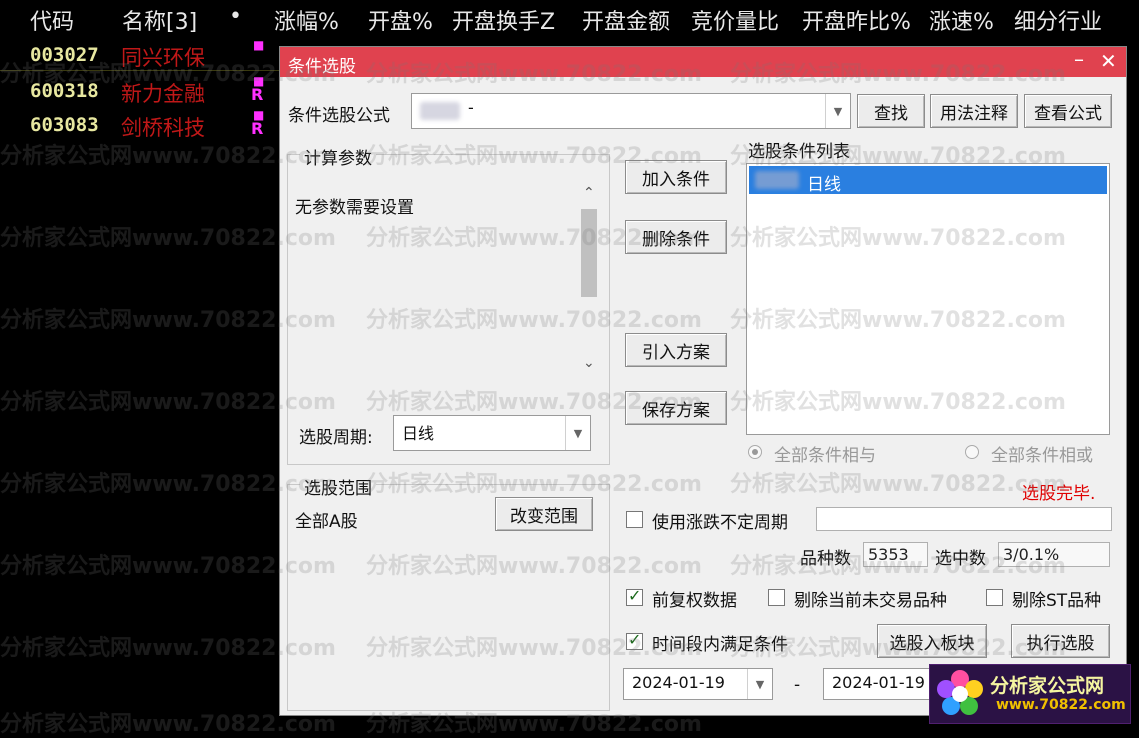  Describe the element at coordinates (694, 601) in the screenshot. I see `pre-adjusted-label: 前复权数据` at that location.